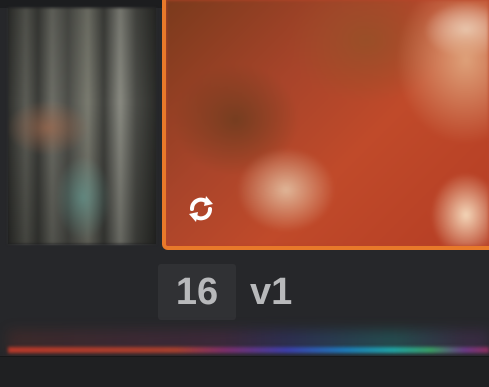  What do you see at coordinates (248, 350) in the screenshot?
I see `clip-color-bar` at bounding box center [248, 350].